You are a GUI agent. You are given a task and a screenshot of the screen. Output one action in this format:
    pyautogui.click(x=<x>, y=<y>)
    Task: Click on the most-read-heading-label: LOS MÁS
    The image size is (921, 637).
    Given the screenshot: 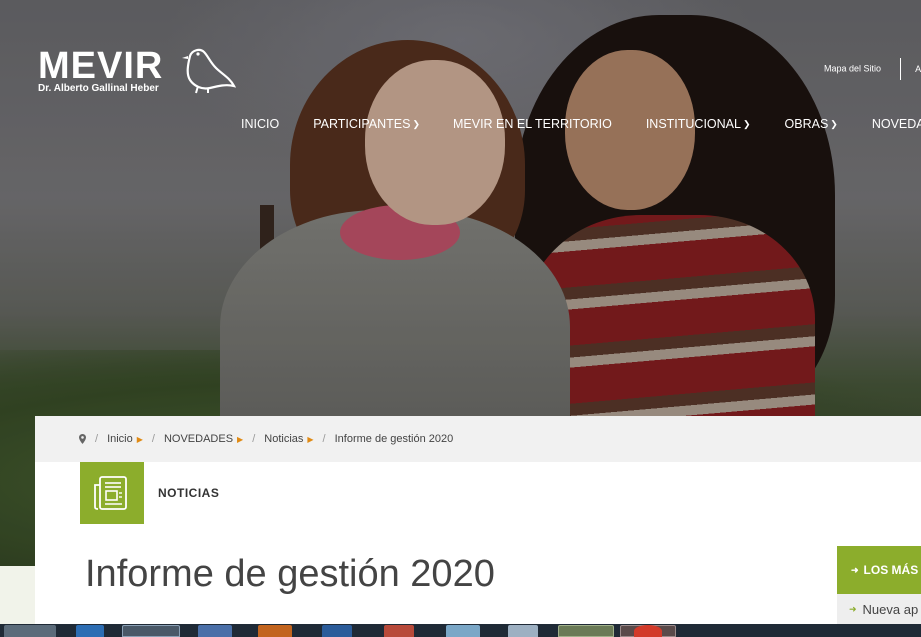 What is the action you would take?
    pyautogui.click(x=891, y=570)
    